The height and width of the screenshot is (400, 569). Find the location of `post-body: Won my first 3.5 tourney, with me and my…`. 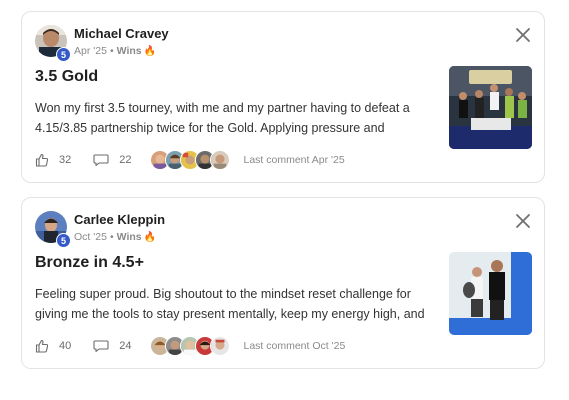

post-body: Won my first 3.5 tourney, with me and my… is located at coordinates (232, 118).